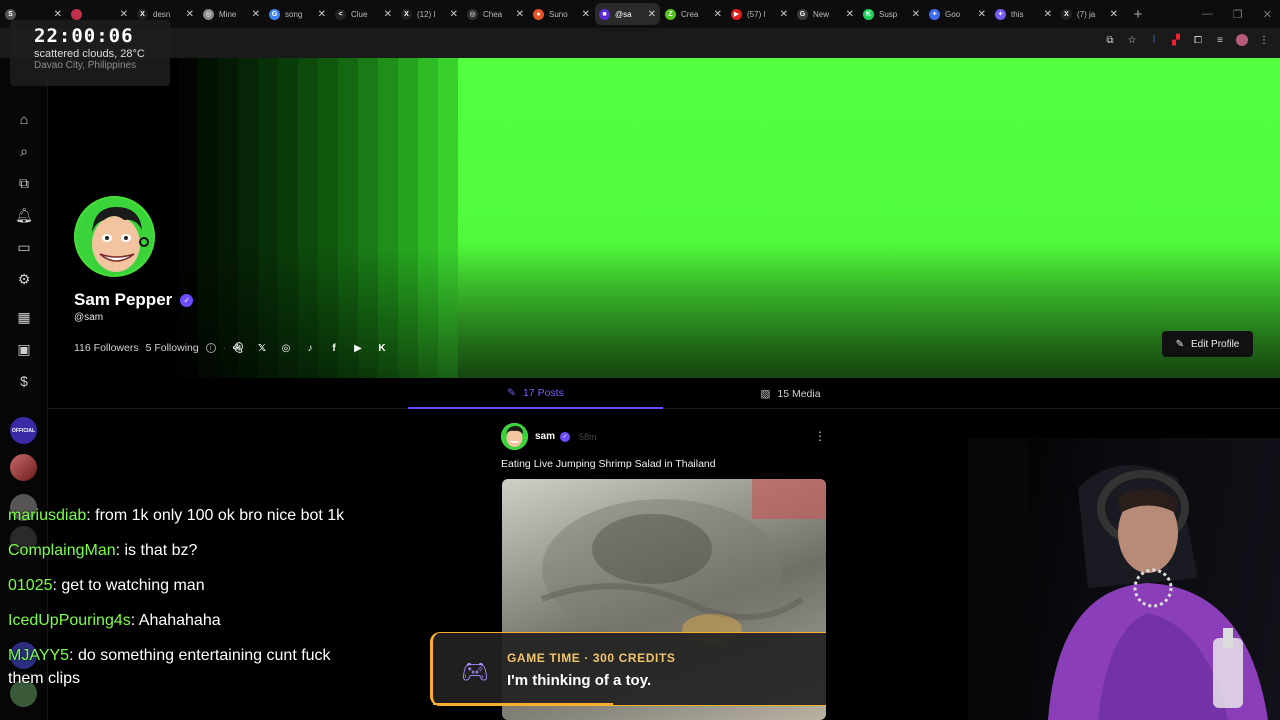 This screenshot has width=1280, height=720. I want to click on search-icon: ⌕, so click(24, 151).